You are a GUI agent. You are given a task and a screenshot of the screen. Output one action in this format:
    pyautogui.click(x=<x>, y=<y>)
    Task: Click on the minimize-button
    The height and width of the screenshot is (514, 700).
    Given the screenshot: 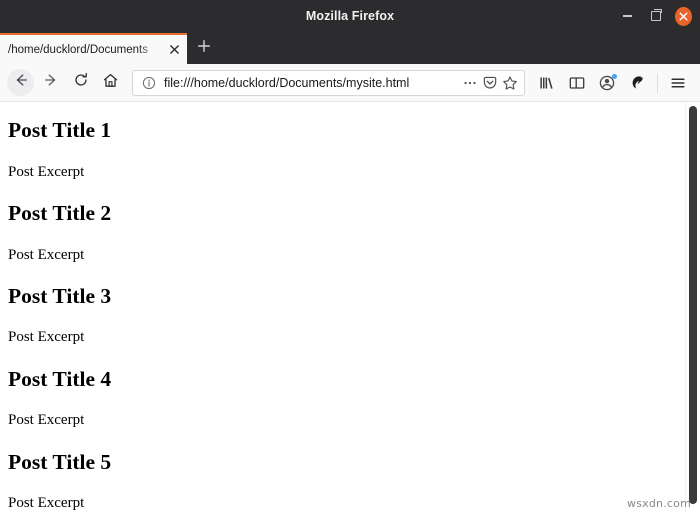 What is the action you would take?
    pyautogui.click(x=627, y=16)
    